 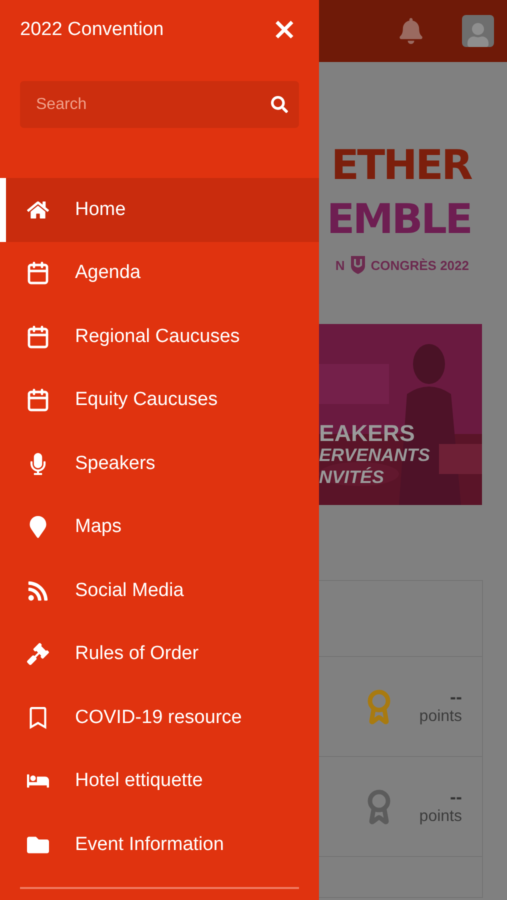 What do you see at coordinates (352, 477) in the screenshot?
I see `card-text: NVITÉS` at bounding box center [352, 477].